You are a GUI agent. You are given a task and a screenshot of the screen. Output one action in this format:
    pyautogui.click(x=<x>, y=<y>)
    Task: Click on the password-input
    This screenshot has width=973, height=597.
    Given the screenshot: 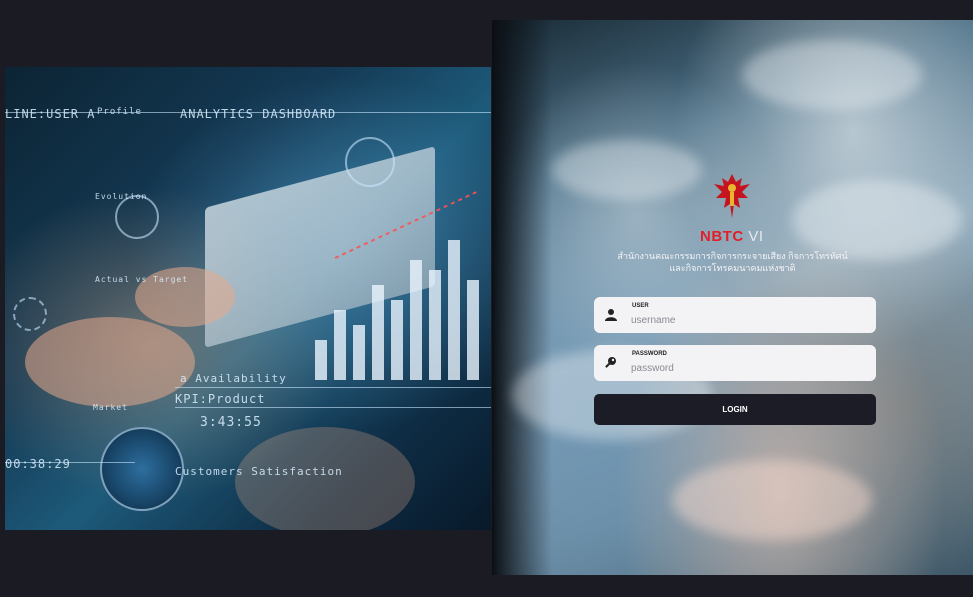 What is the action you would take?
    pyautogui.click(x=746, y=368)
    